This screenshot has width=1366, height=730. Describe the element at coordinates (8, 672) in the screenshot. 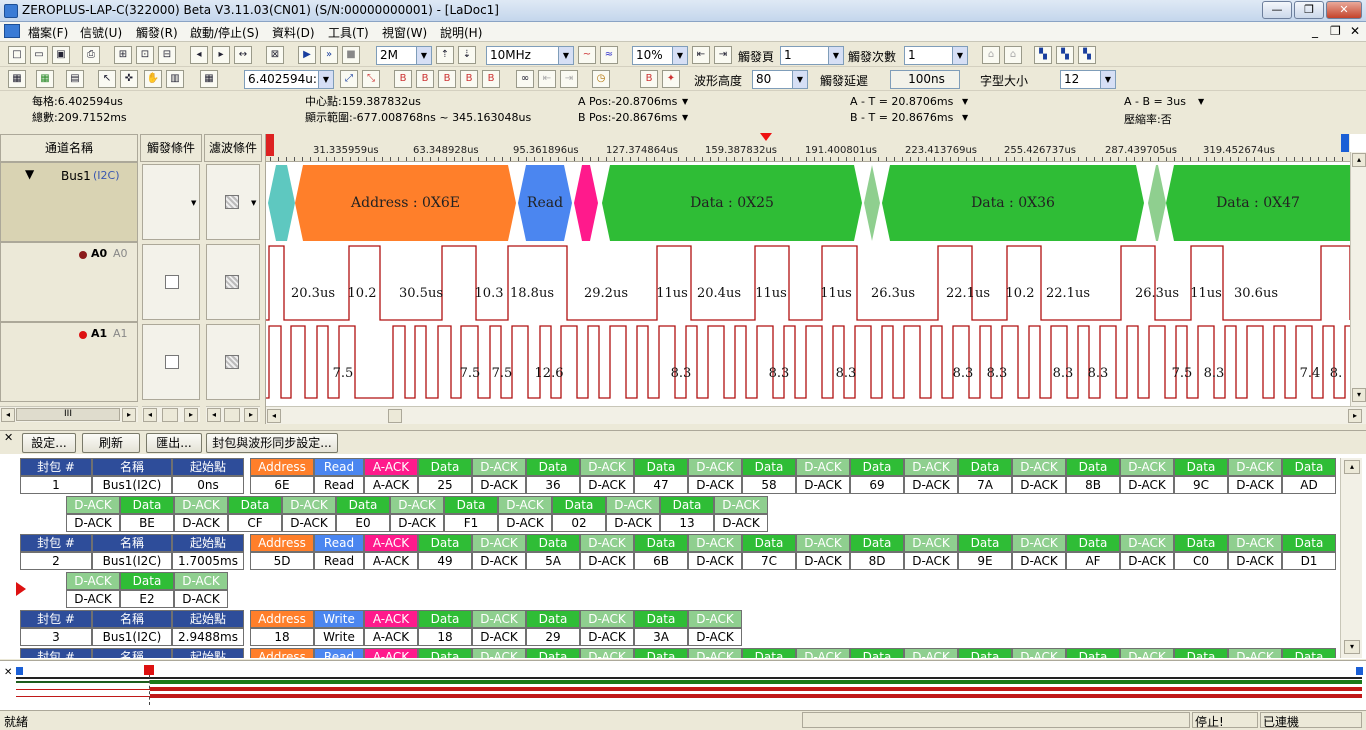

I see `close-overview-icon: ✕` at that location.